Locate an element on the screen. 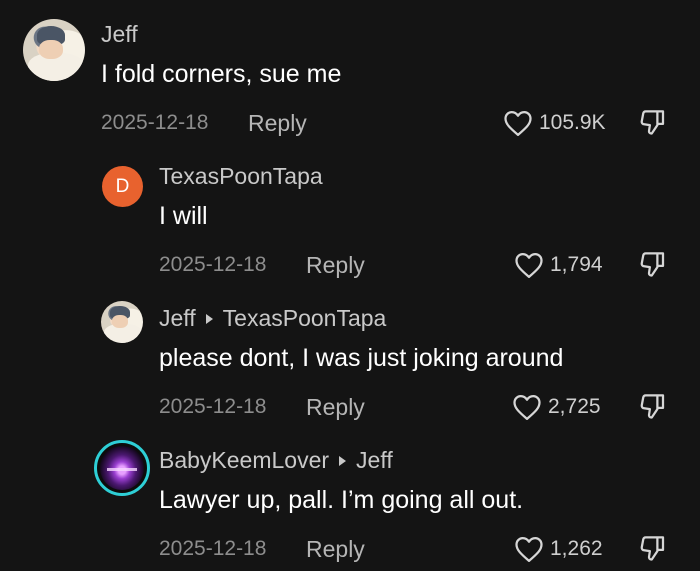 The image size is (700, 571). like-count: 1,262 is located at coordinates (576, 548).